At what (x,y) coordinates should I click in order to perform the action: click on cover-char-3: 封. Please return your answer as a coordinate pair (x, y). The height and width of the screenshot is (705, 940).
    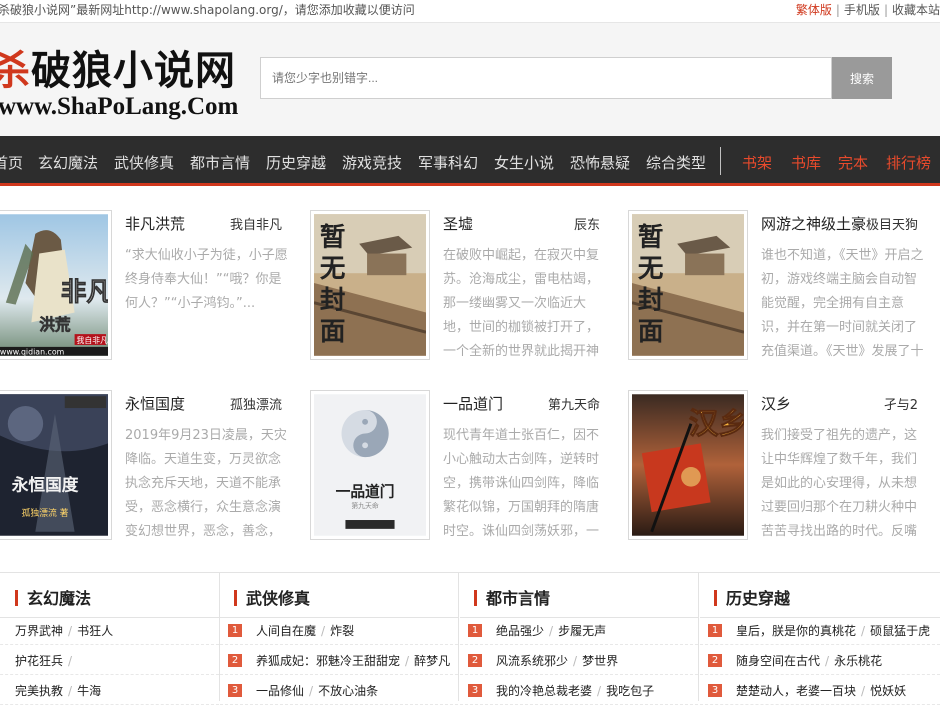
    Looking at the image, I should click on (651, 301).